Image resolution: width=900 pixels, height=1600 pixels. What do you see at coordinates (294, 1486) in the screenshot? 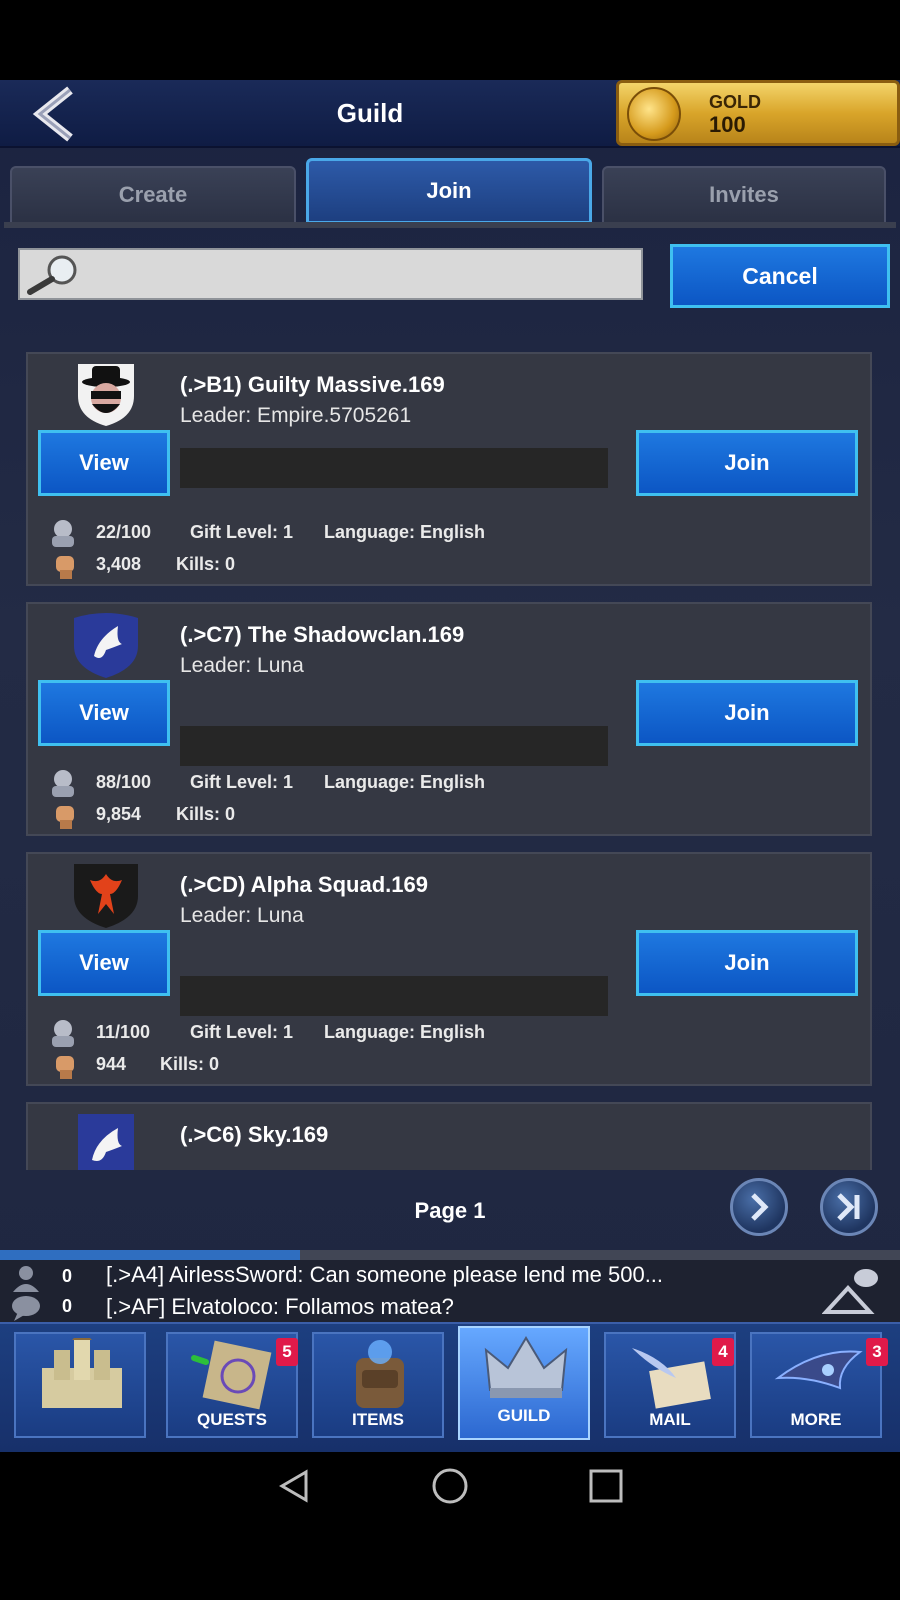
I see `back-triangle-icon` at bounding box center [294, 1486].